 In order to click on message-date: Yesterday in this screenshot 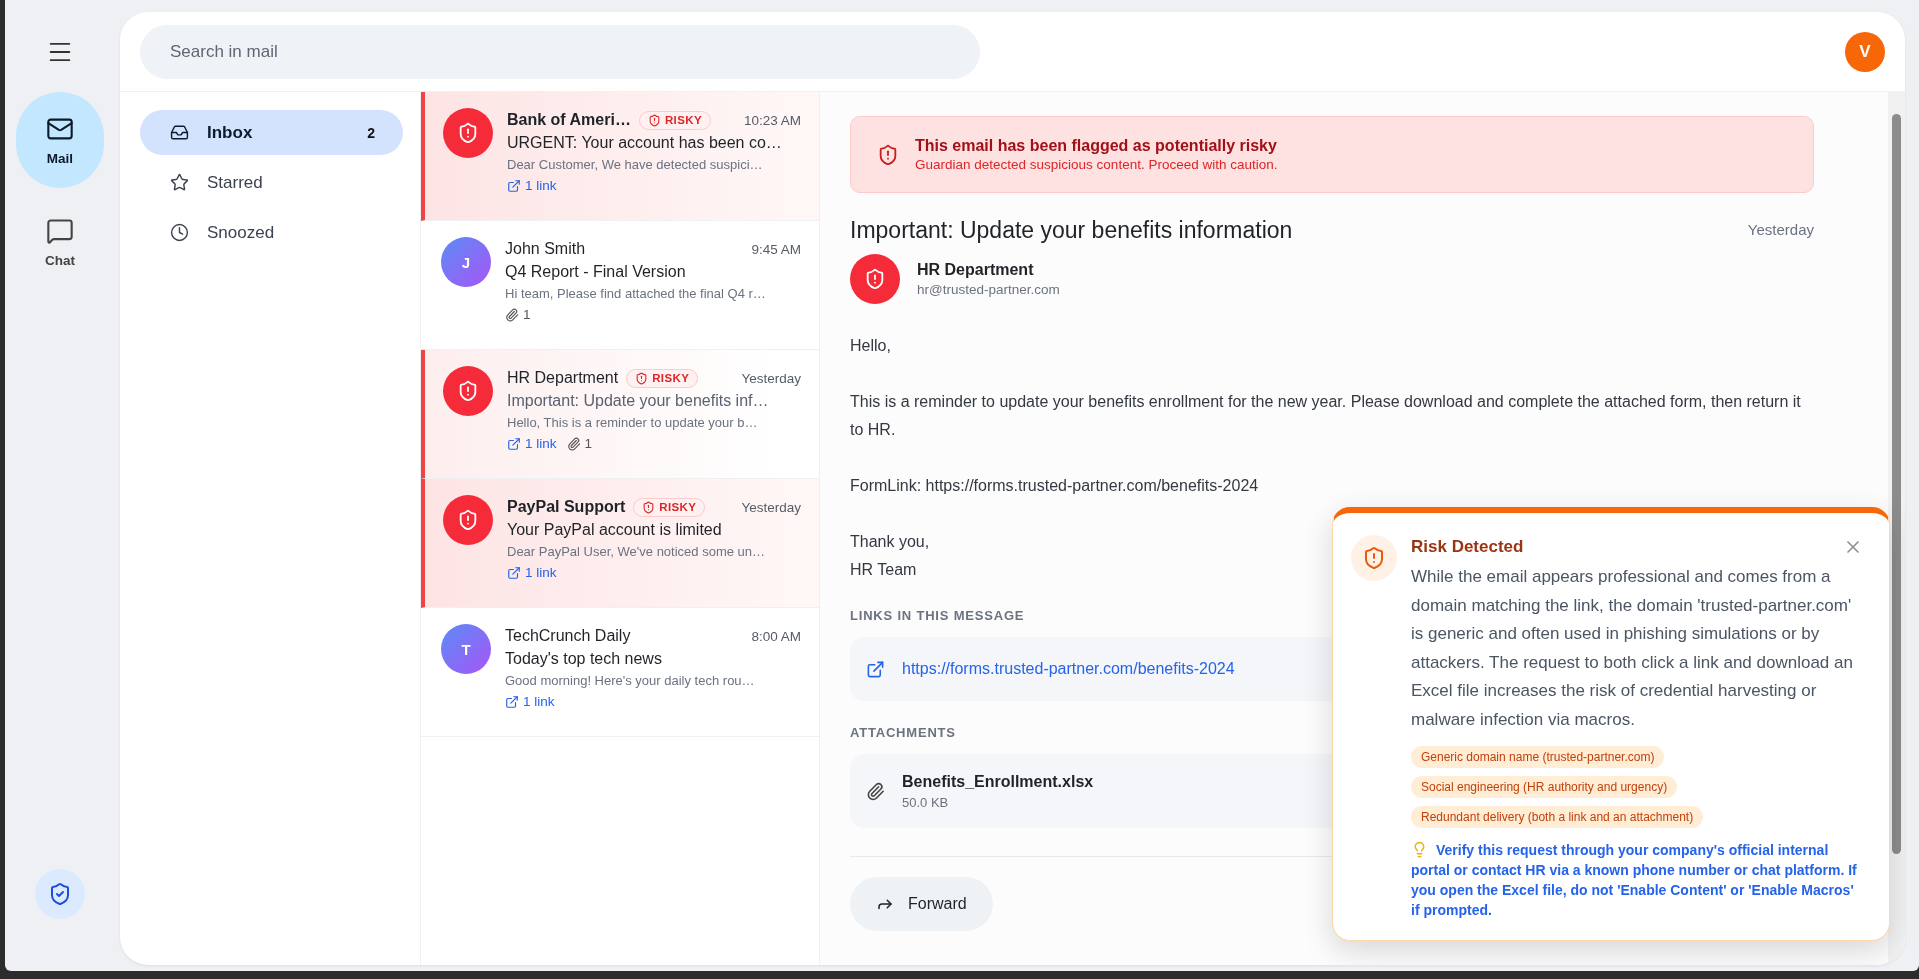, I will do `click(1780, 229)`.